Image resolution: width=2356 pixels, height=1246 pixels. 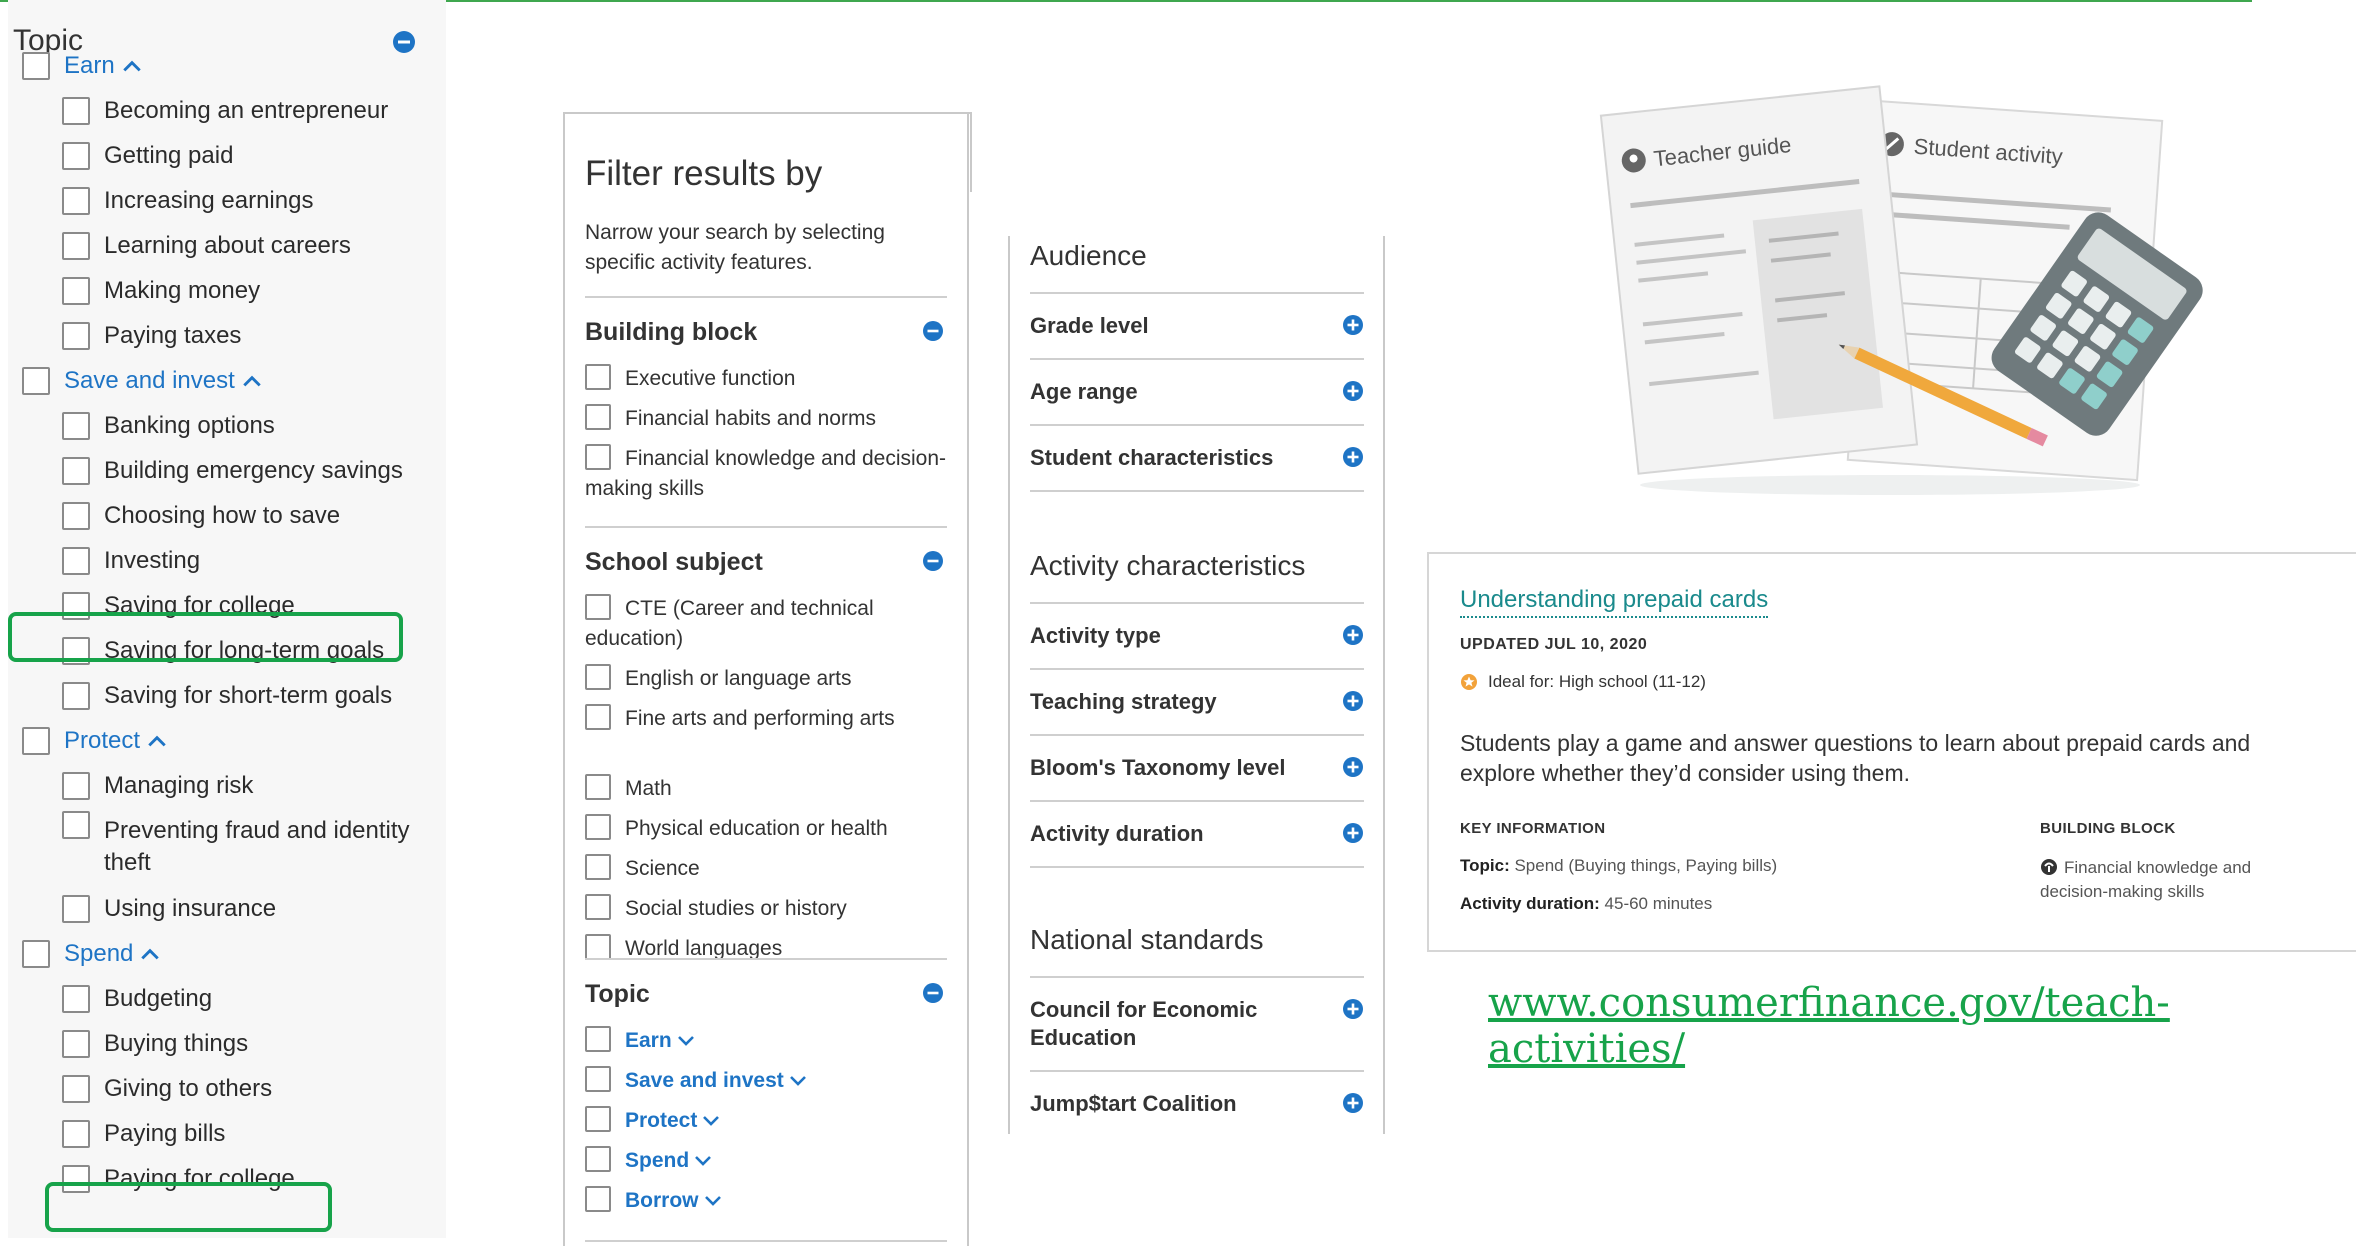 I want to click on filter-option-english-or-language-arts: English or language arts, so click(x=770, y=679).